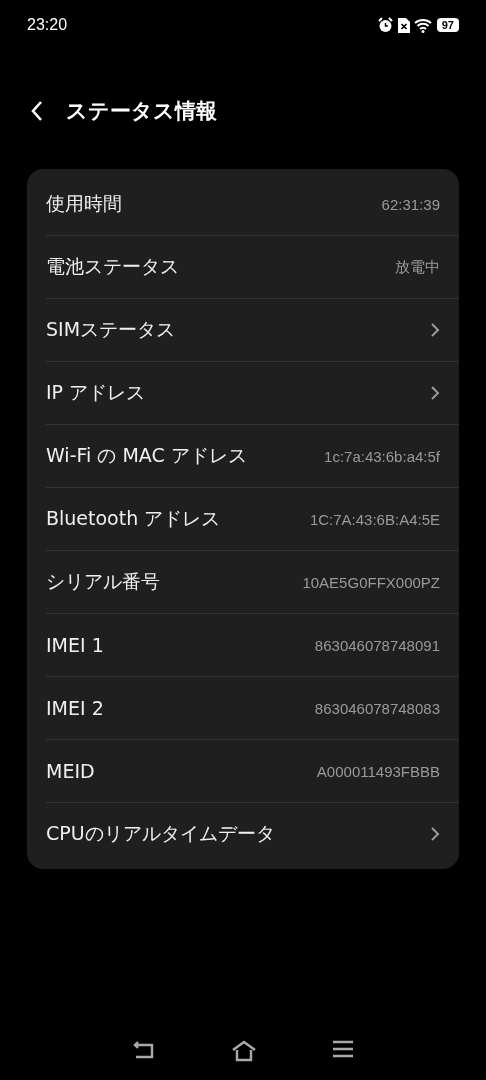 The width and height of the screenshot is (486, 1080). What do you see at coordinates (160, 834) in the screenshot?
I see `row-label: CPUのリアルタイムデータ` at bounding box center [160, 834].